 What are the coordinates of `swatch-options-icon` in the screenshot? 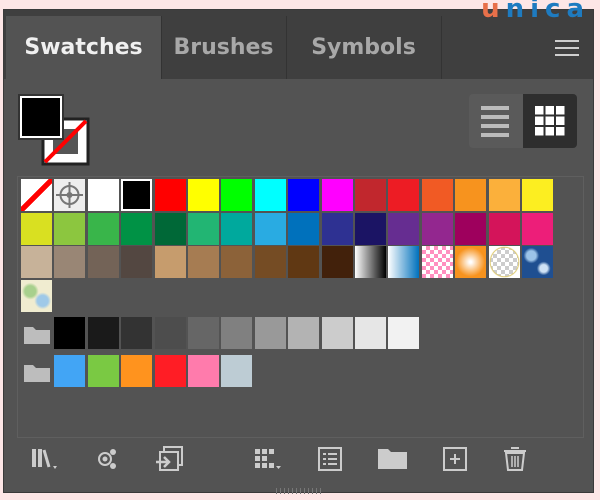 It's located at (330, 459).